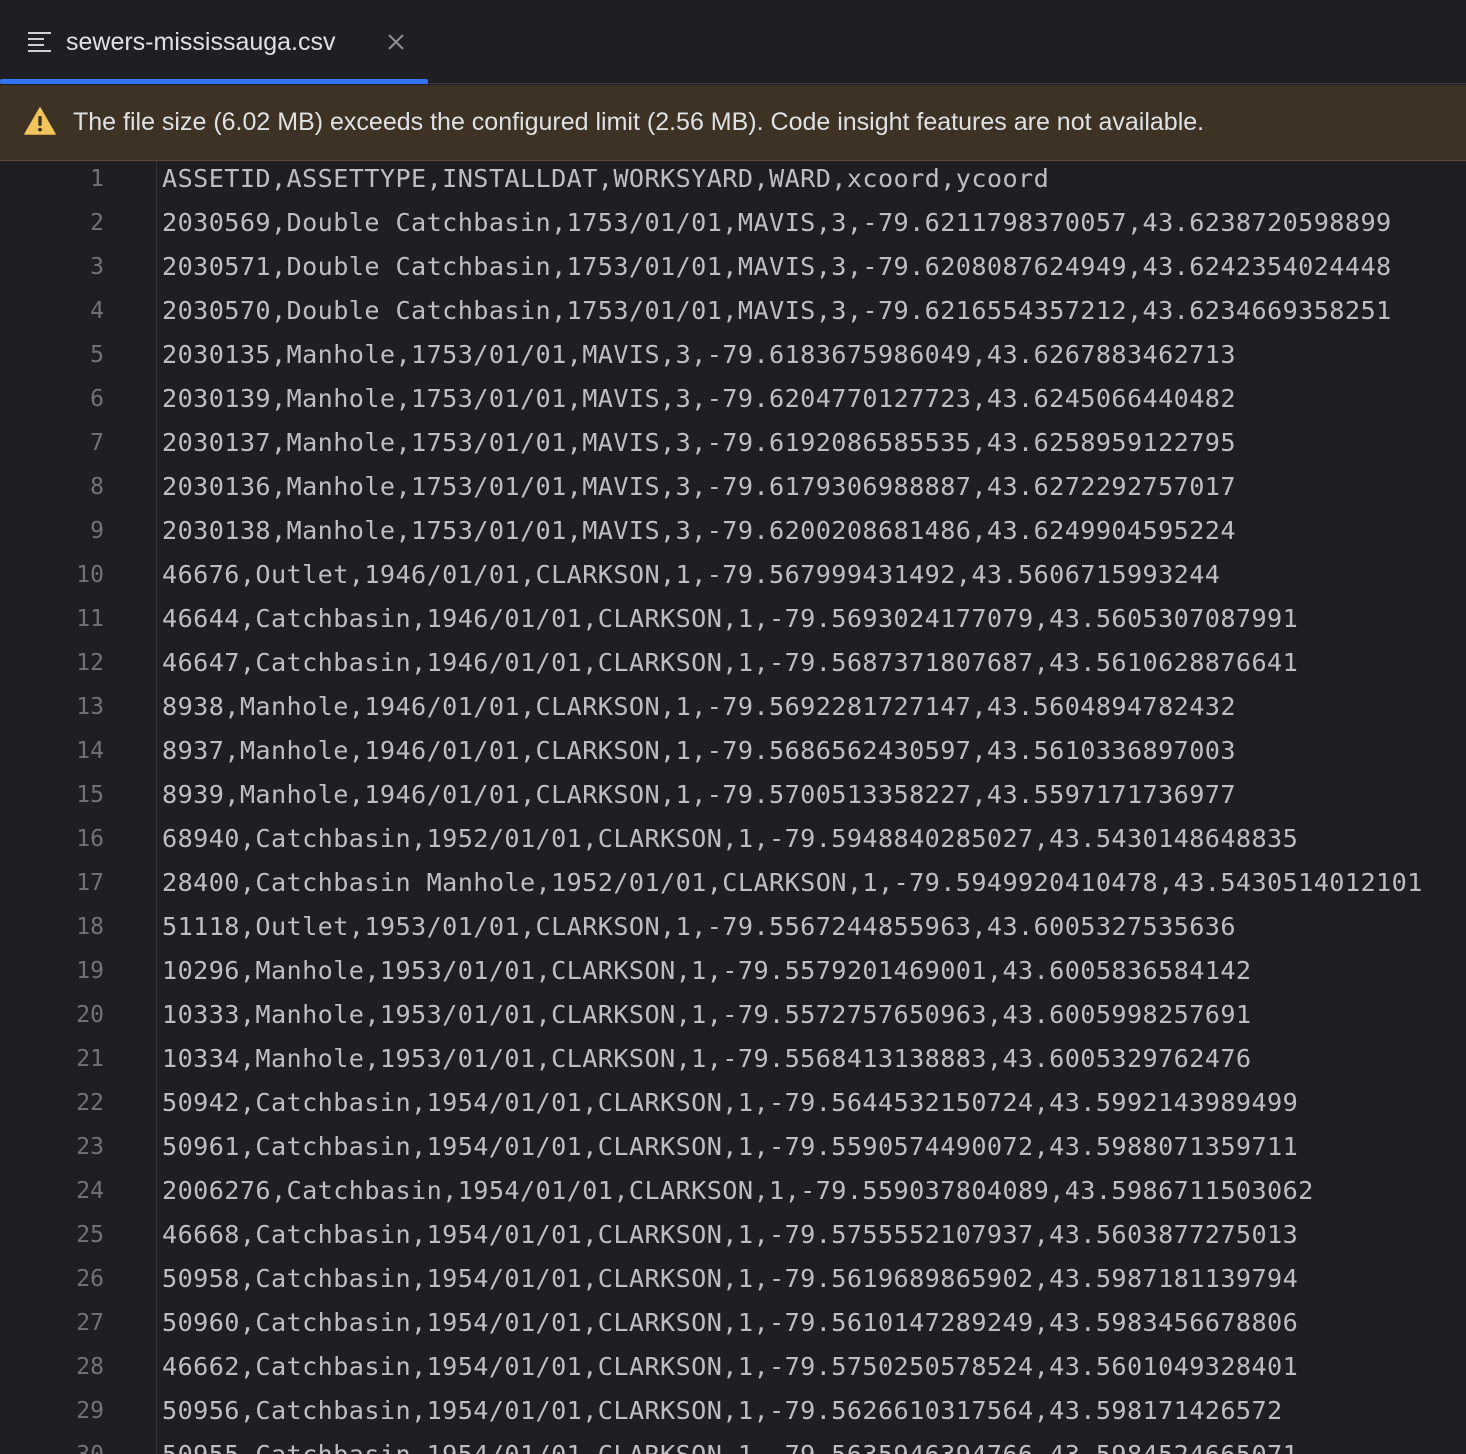  What do you see at coordinates (40, 121) in the screenshot?
I see `warning-icon` at bounding box center [40, 121].